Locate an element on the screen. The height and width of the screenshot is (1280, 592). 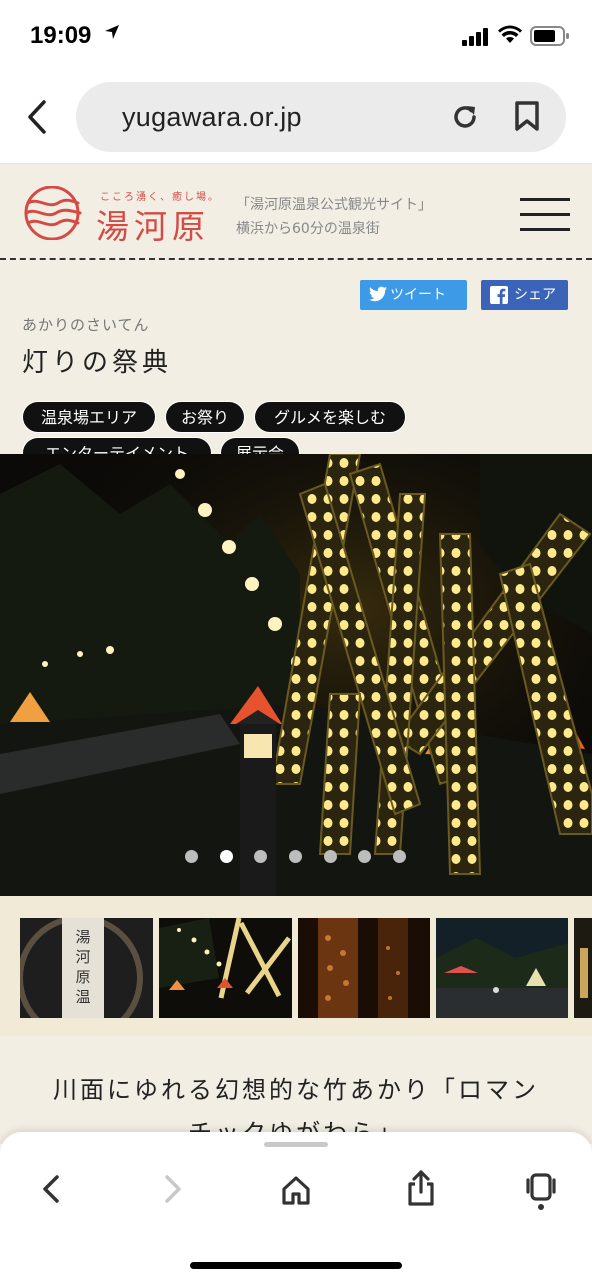
signal-icon is located at coordinates (475, 37).